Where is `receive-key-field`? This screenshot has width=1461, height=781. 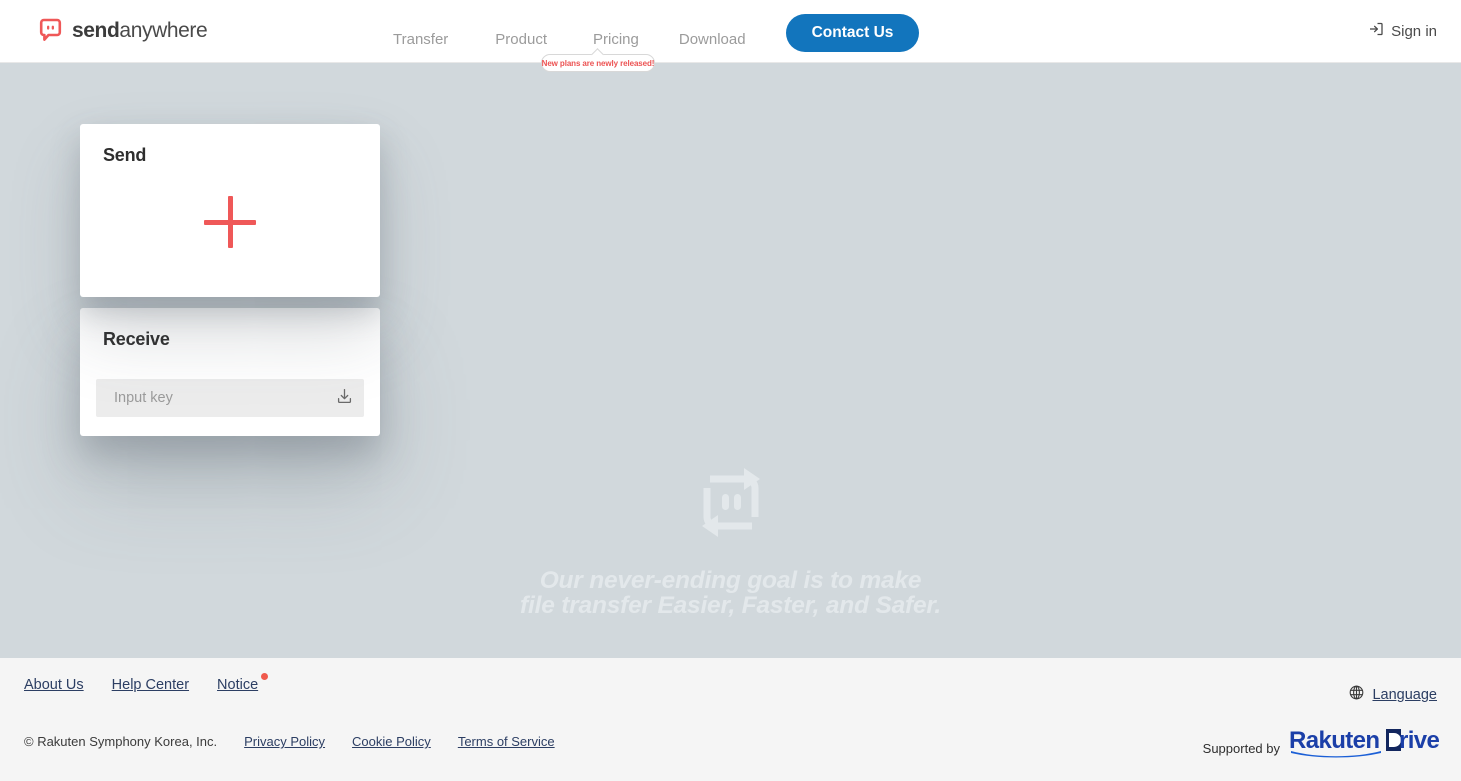 receive-key-field is located at coordinates (230, 398).